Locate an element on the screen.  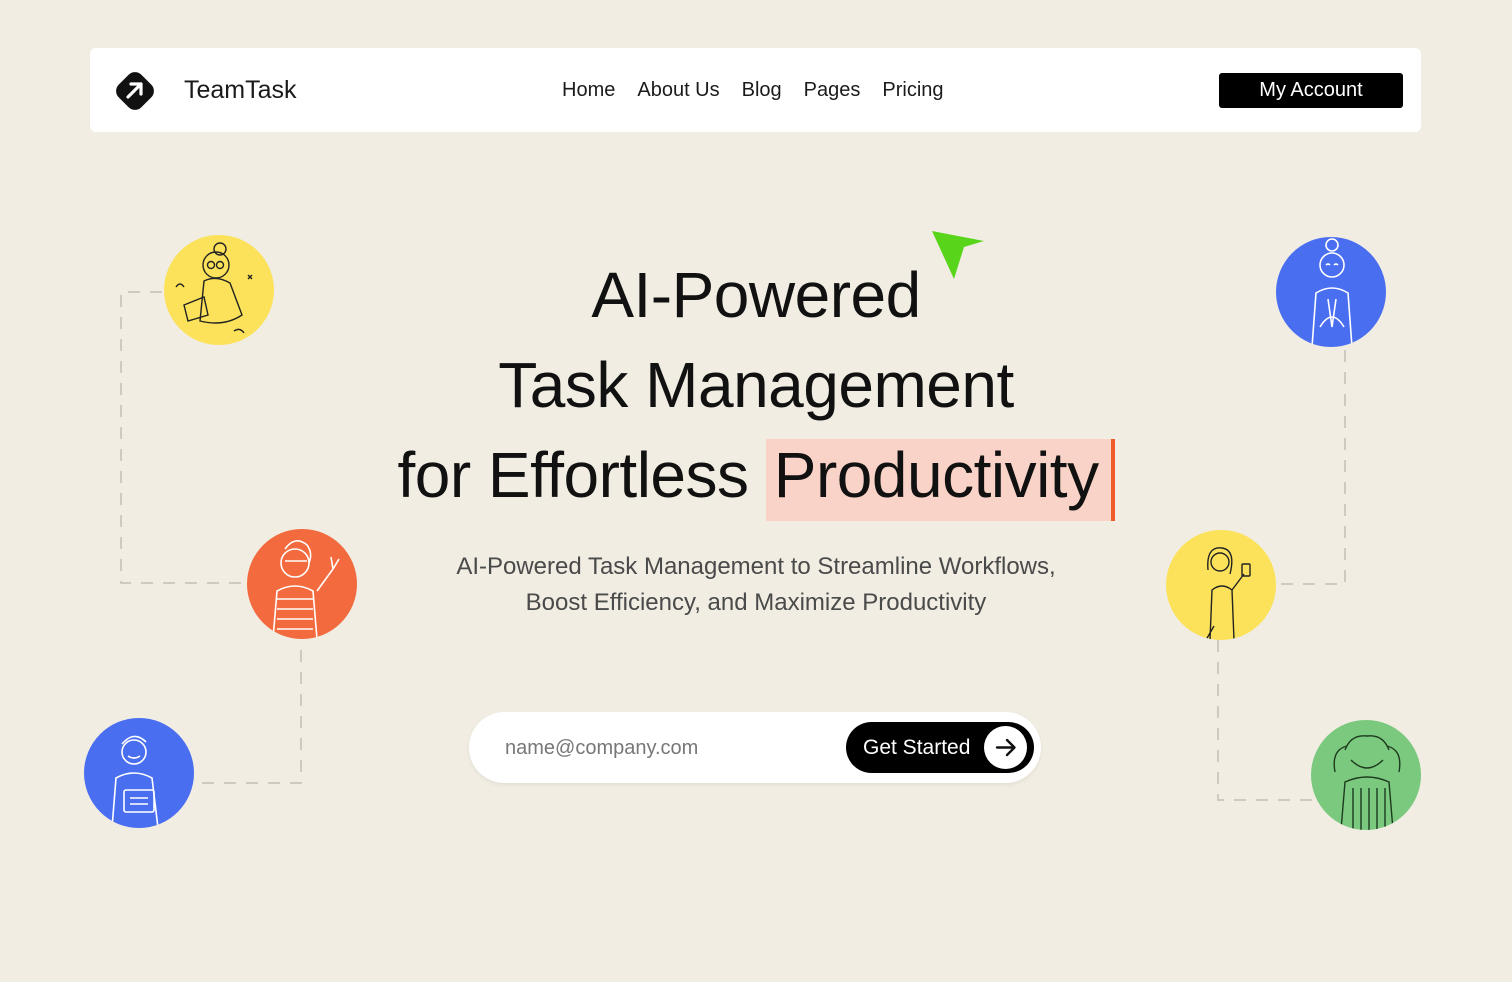
my-account-button: My Account is located at coordinates (1311, 90).